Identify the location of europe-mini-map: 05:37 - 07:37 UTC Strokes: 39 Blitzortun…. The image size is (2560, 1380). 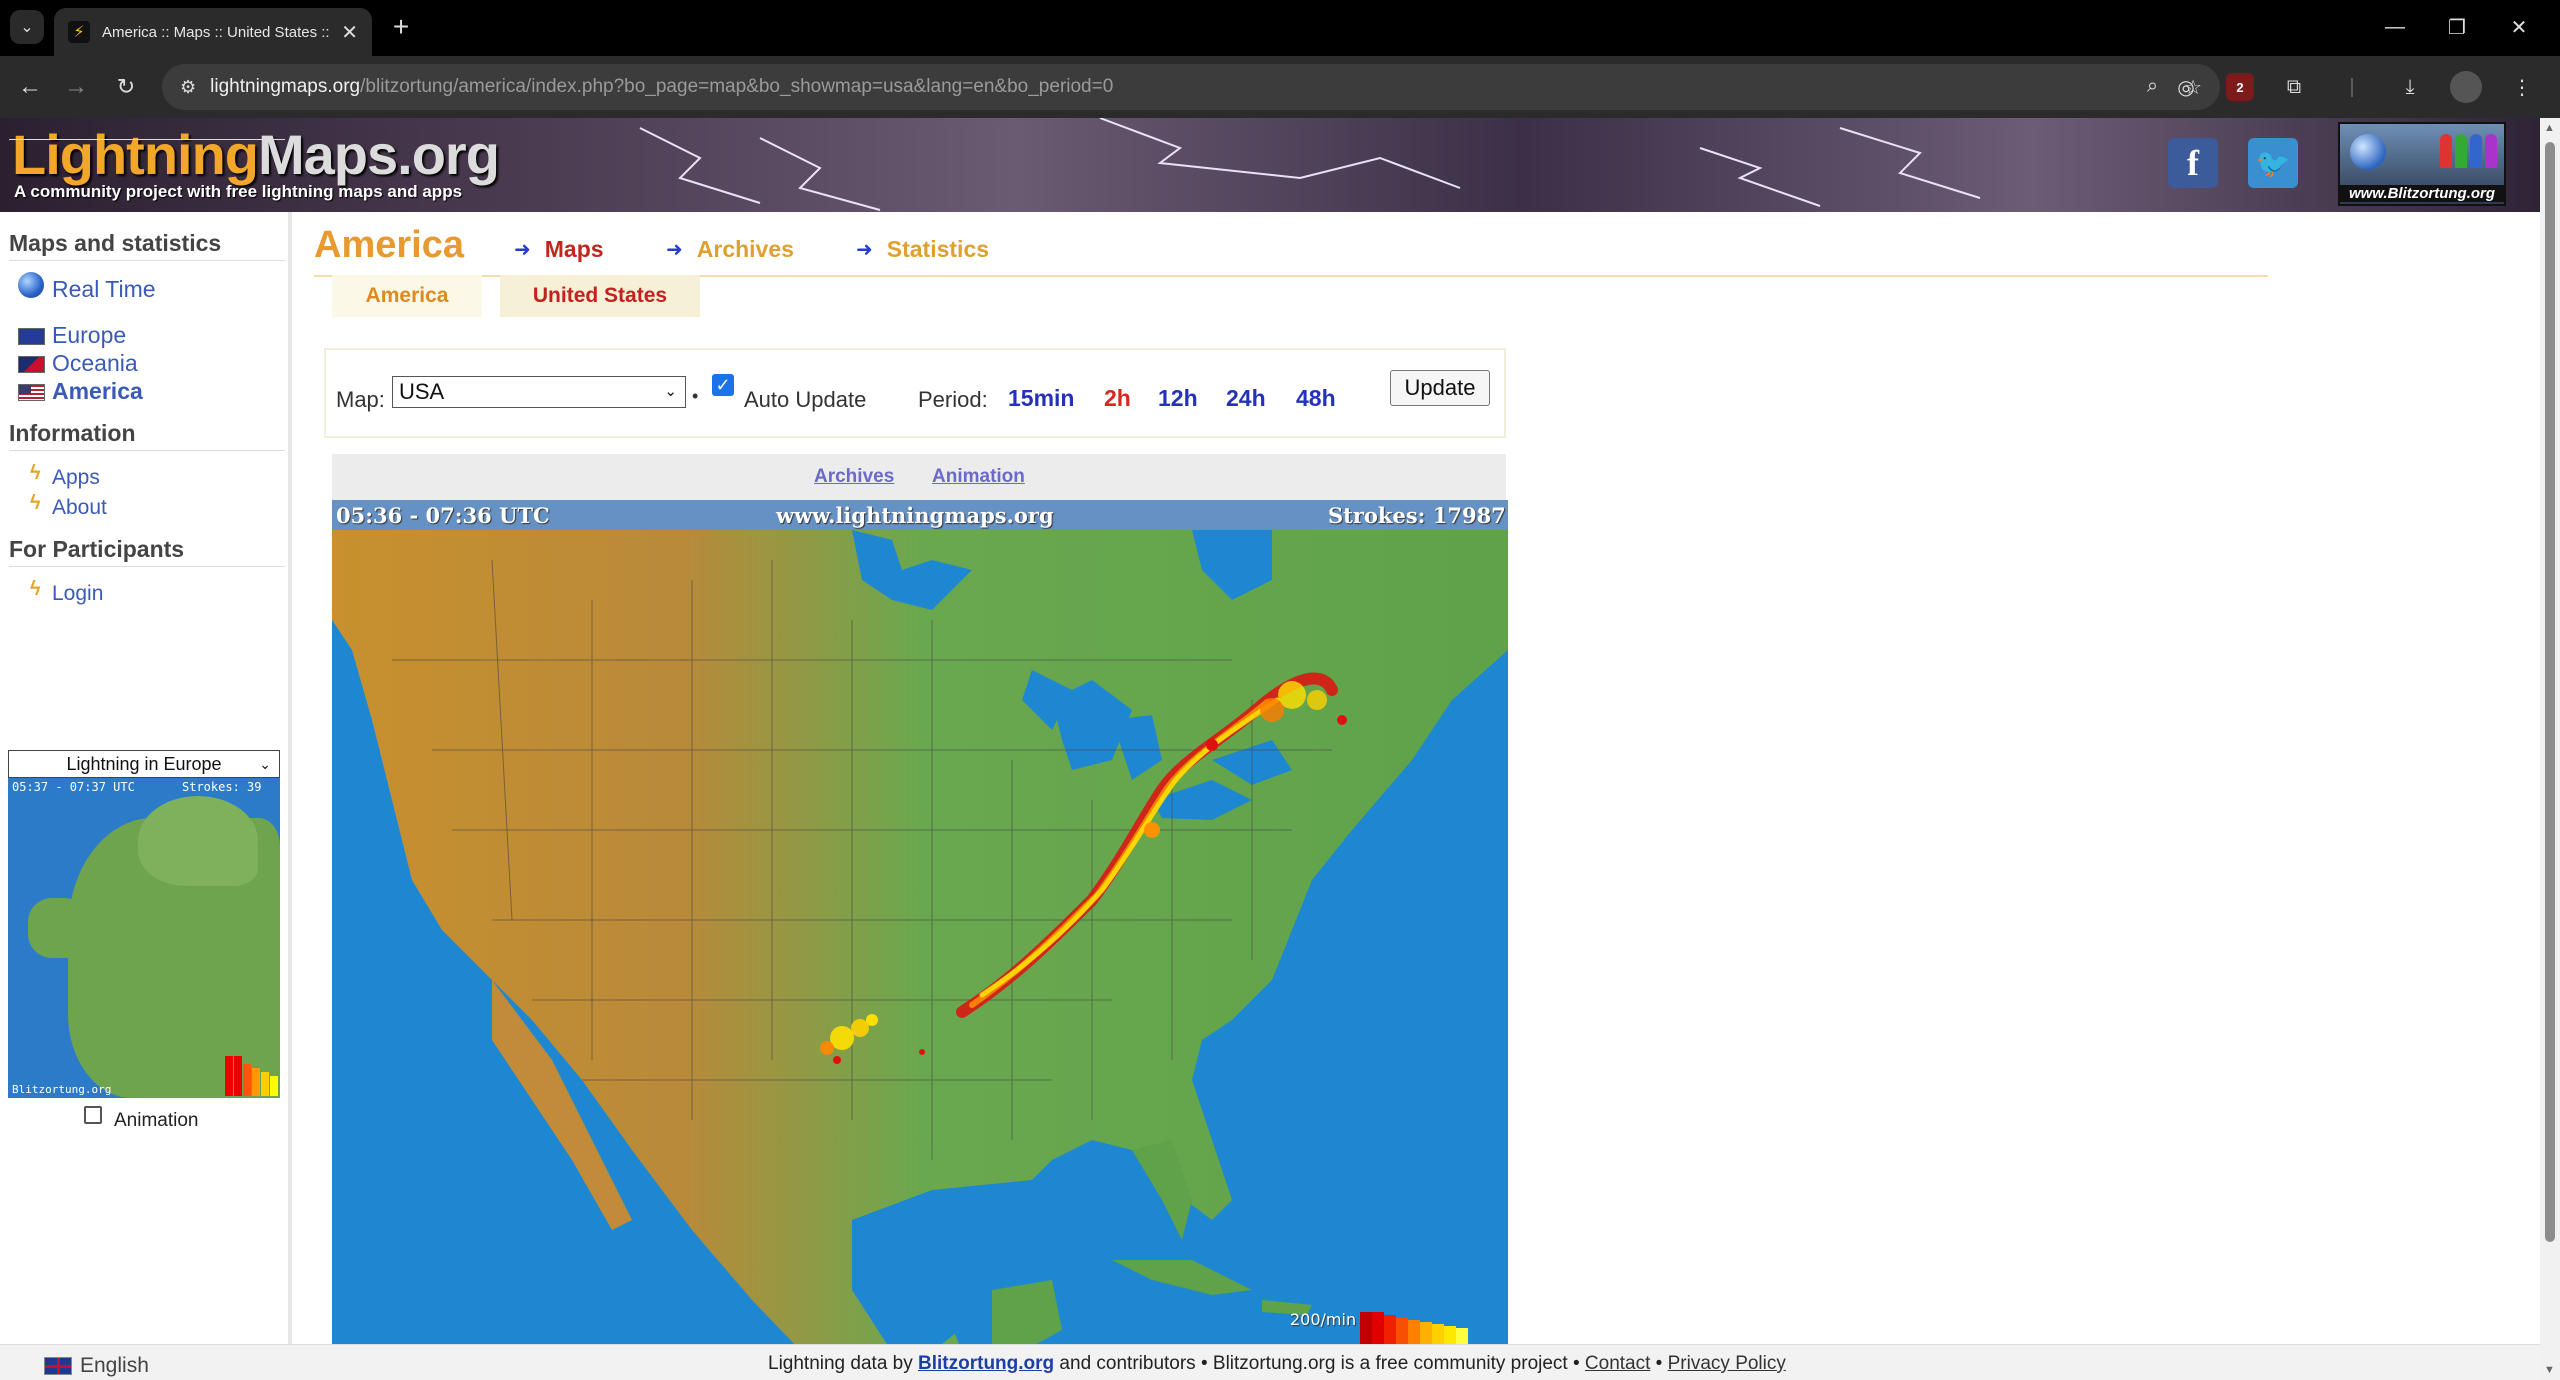
(144, 938).